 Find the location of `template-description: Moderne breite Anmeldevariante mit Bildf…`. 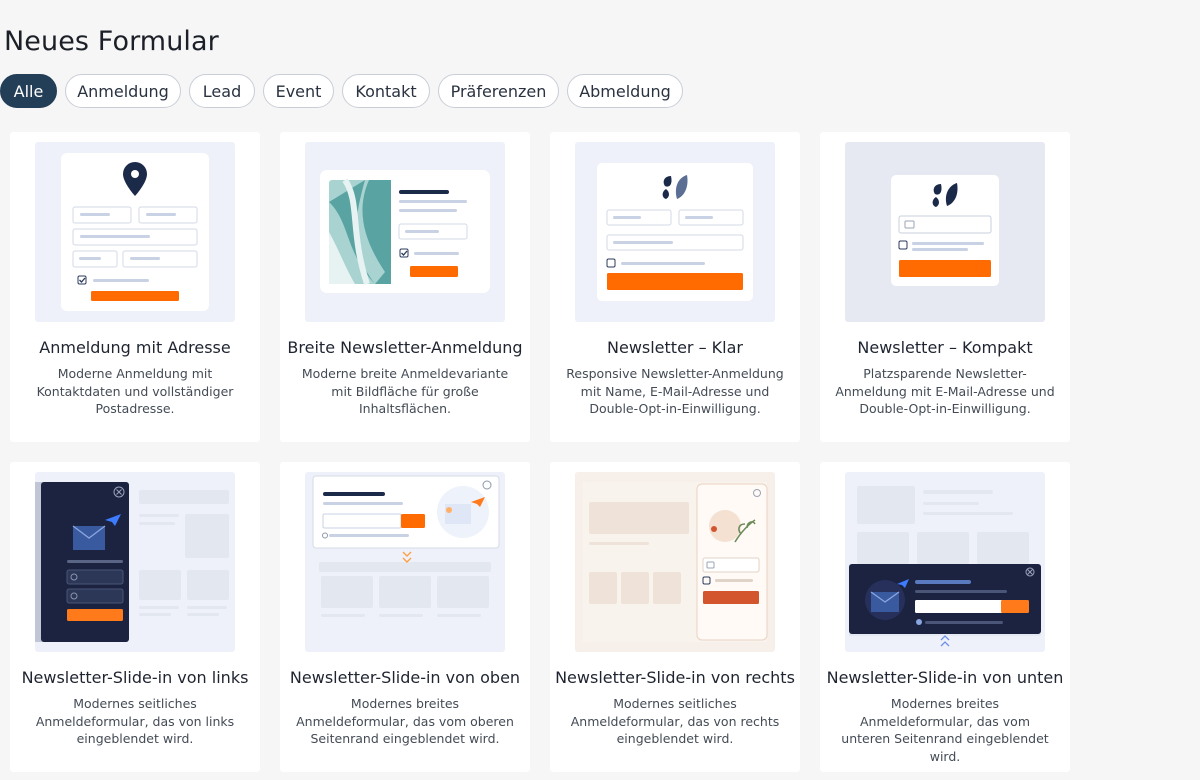

template-description: Moderne breite Anmeldevariante mit Bildf… is located at coordinates (405, 391).